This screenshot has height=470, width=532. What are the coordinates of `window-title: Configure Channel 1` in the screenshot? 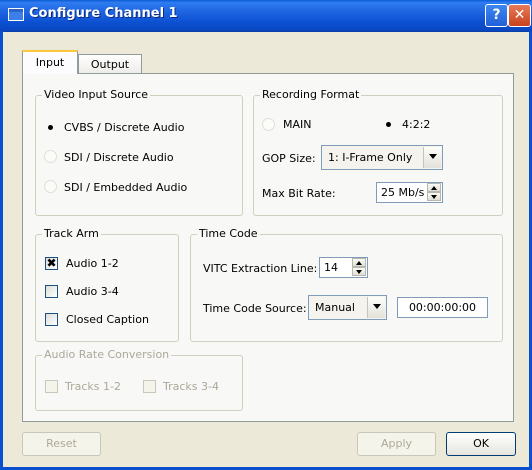 It's located at (103, 13).